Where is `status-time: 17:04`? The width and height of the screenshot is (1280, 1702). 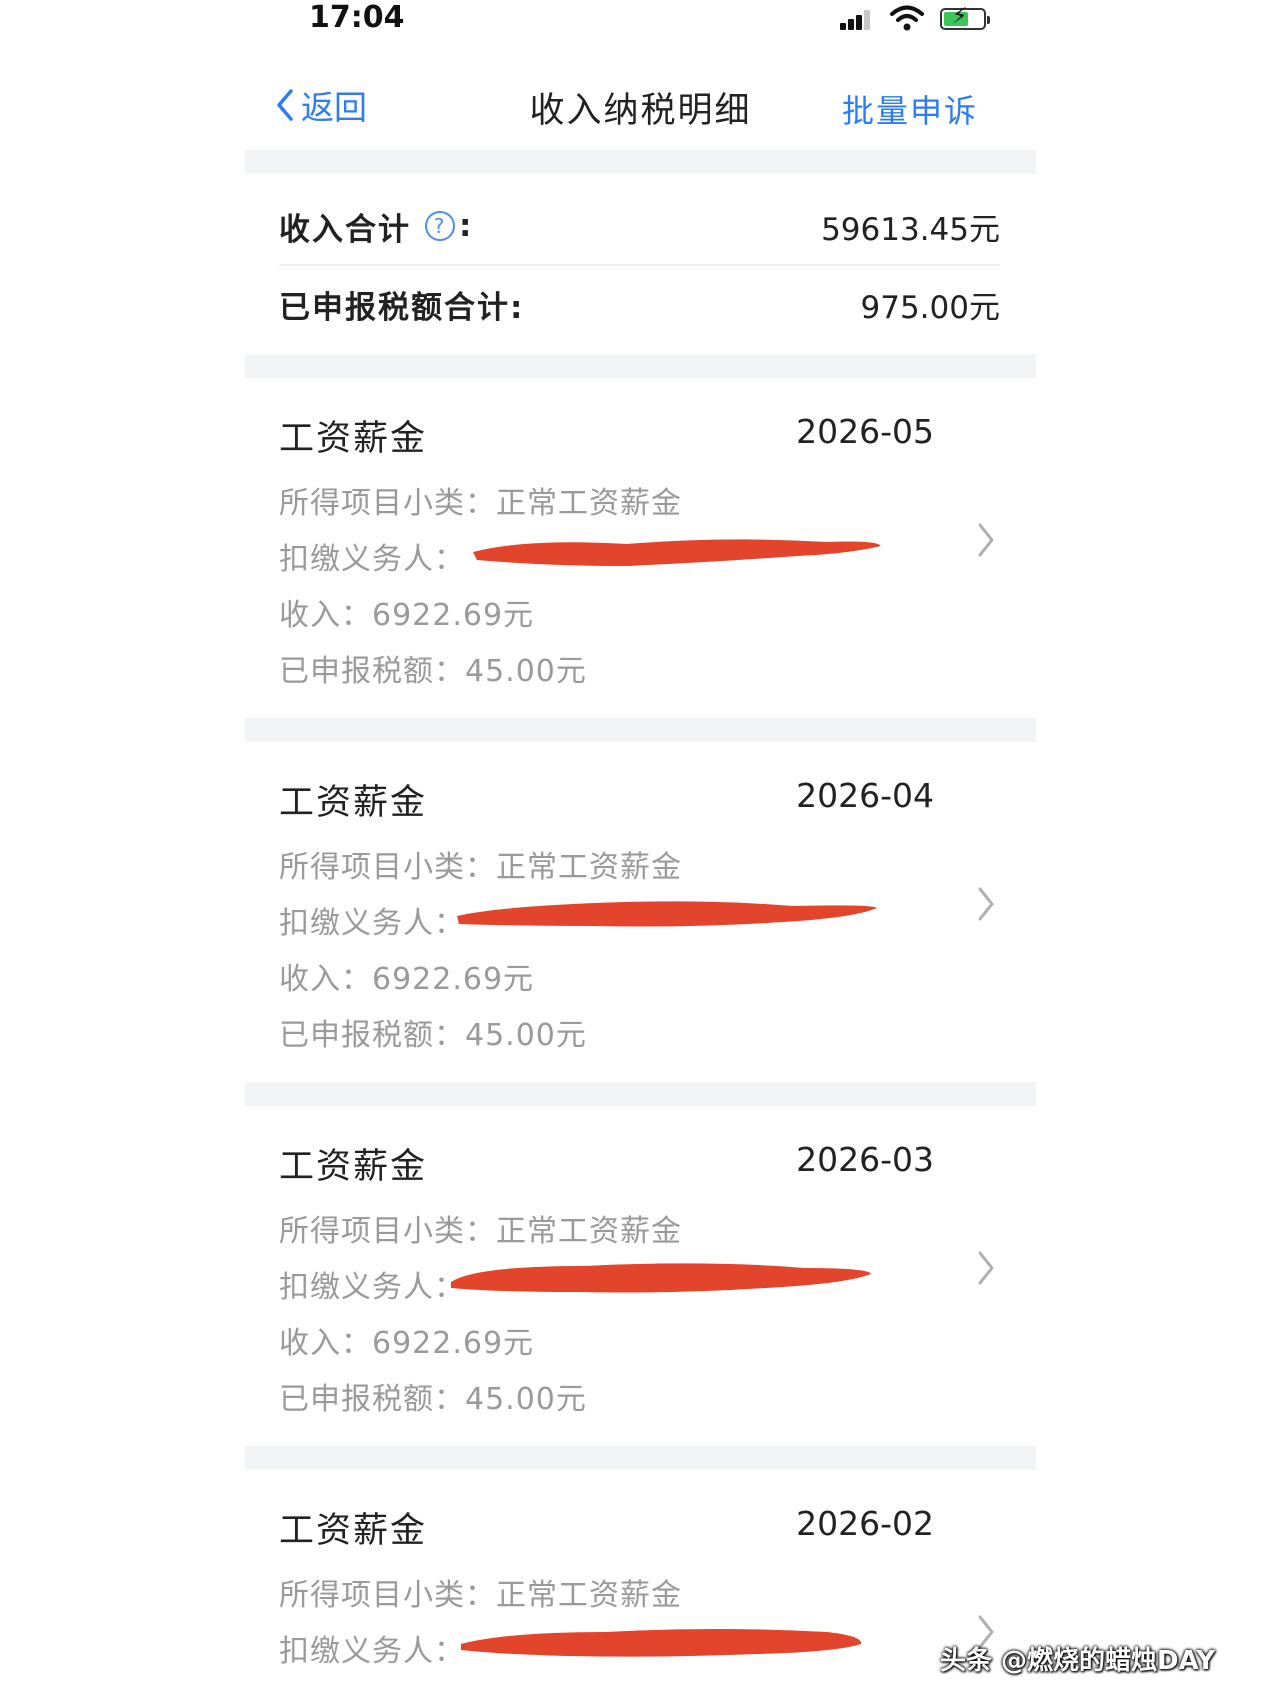 status-time: 17:04 is located at coordinates (357, 17).